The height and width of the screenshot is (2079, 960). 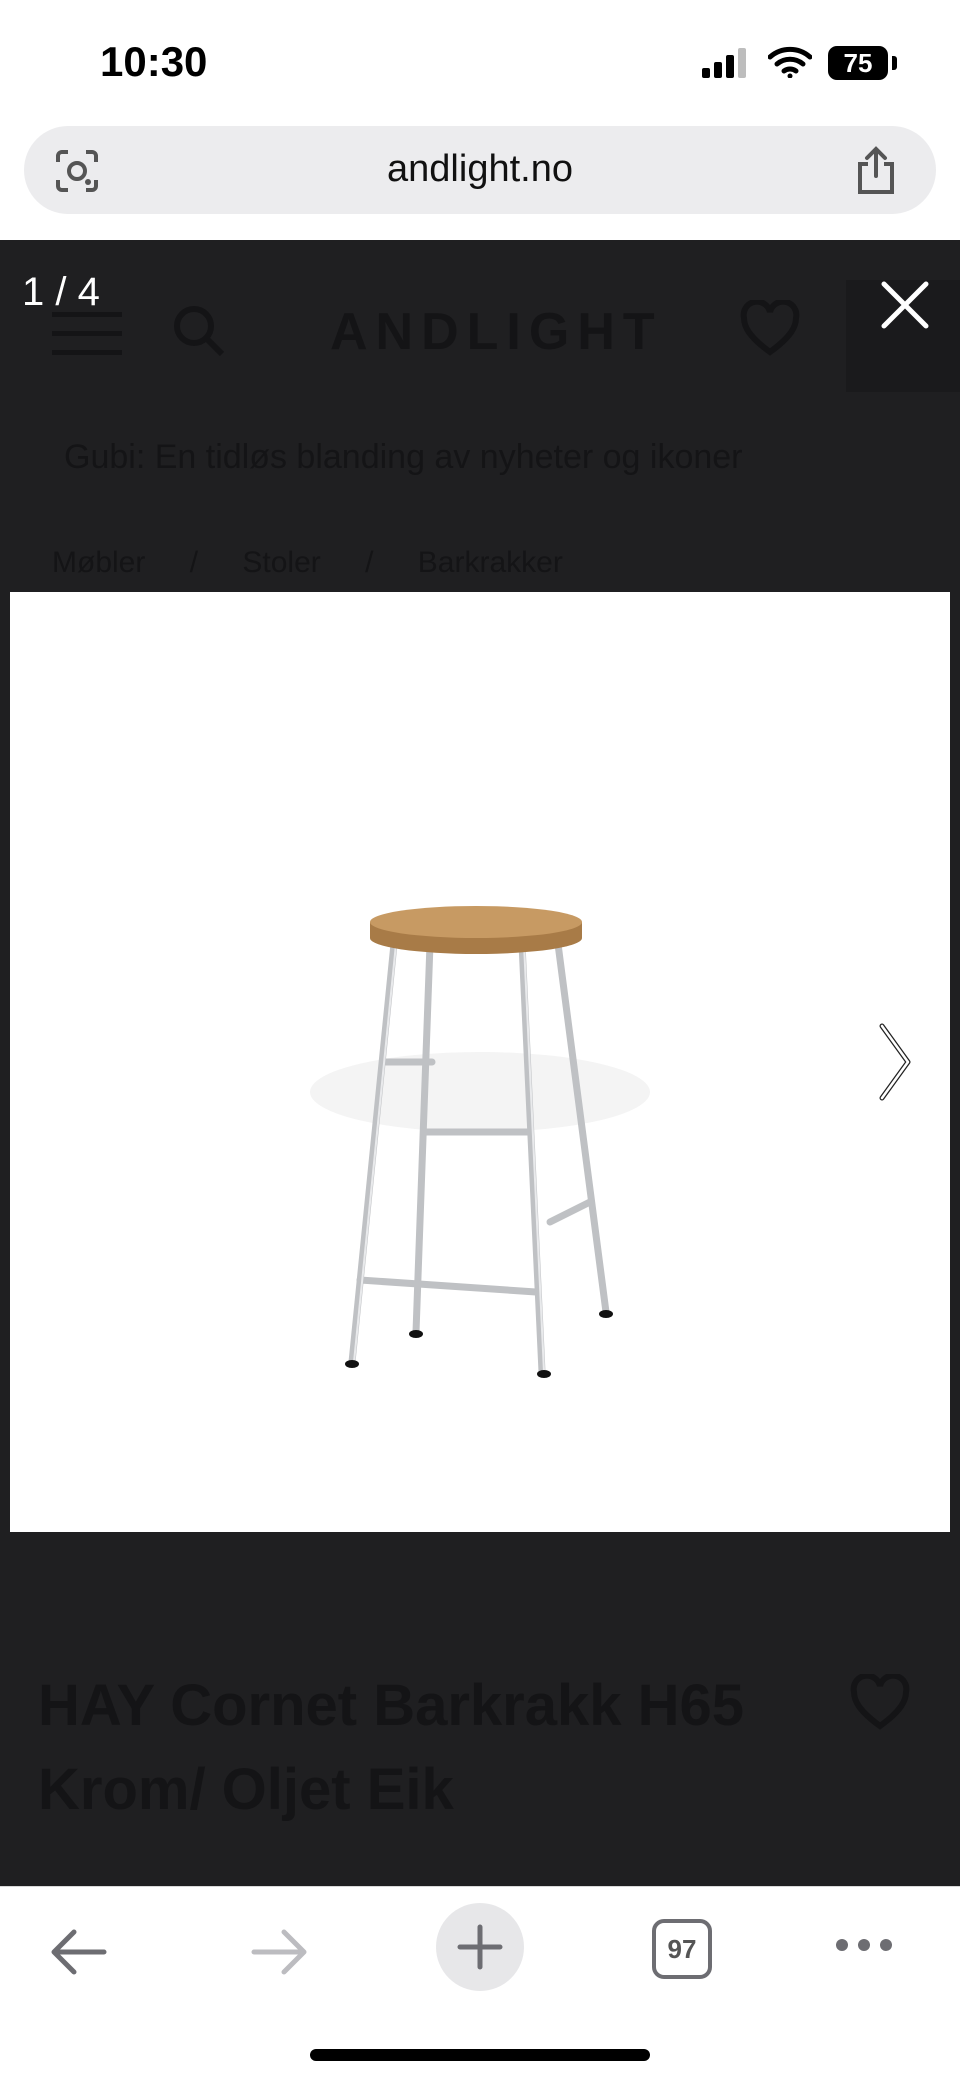 What do you see at coordinates (905, 305) in the screenshot?
I see `close-icon` at bounding box center [905, 305].